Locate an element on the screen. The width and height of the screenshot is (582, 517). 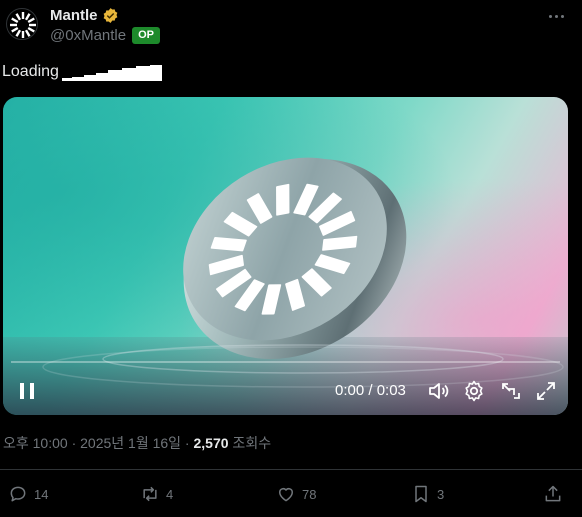
repost-count: 4 is located at coordinates (170, 494).